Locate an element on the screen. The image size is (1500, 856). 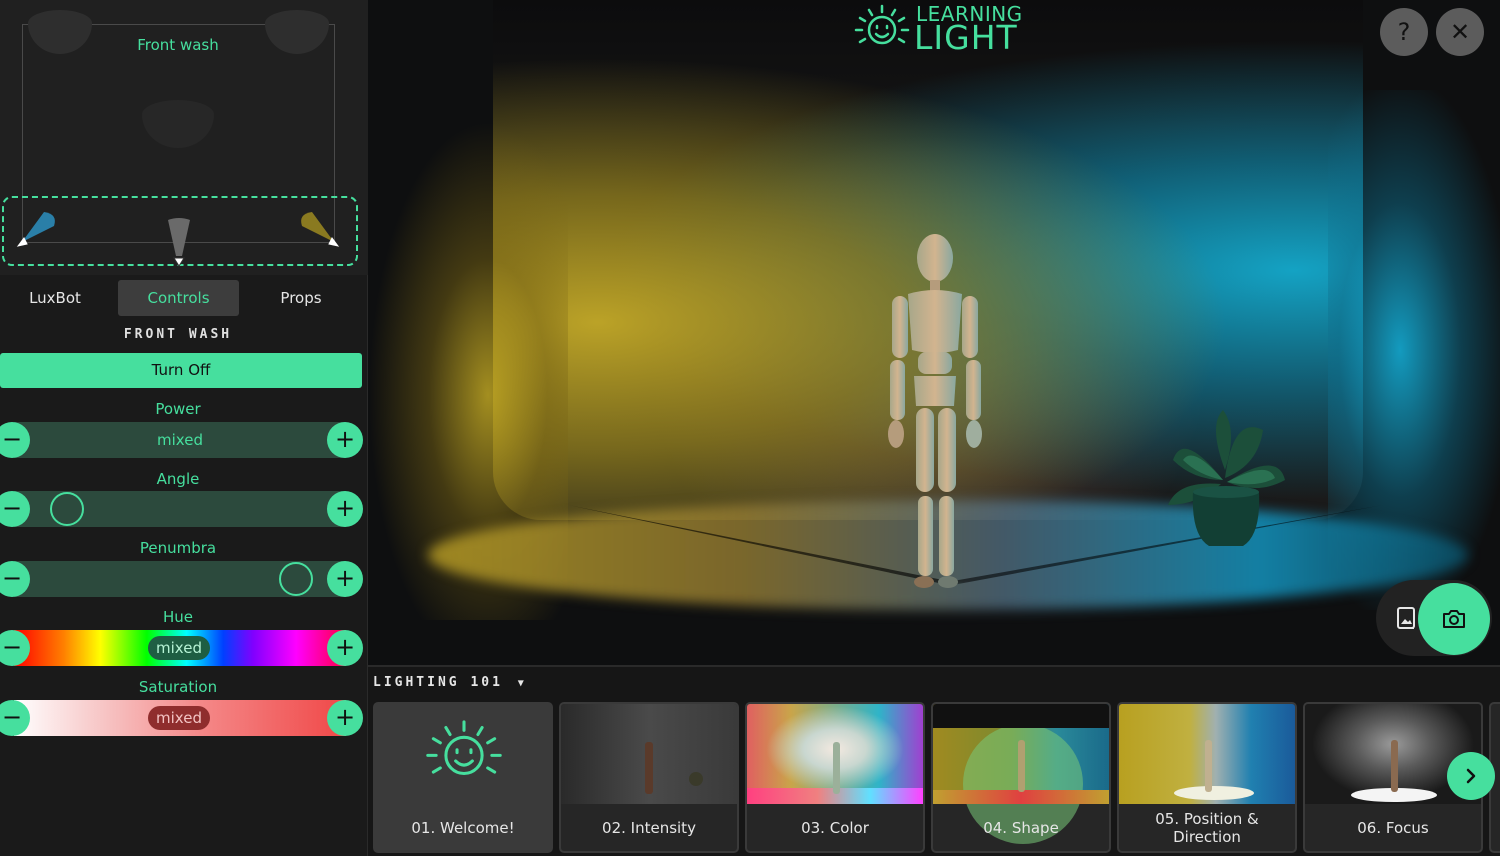
capture-controls is located at coordinates (1434, 618).